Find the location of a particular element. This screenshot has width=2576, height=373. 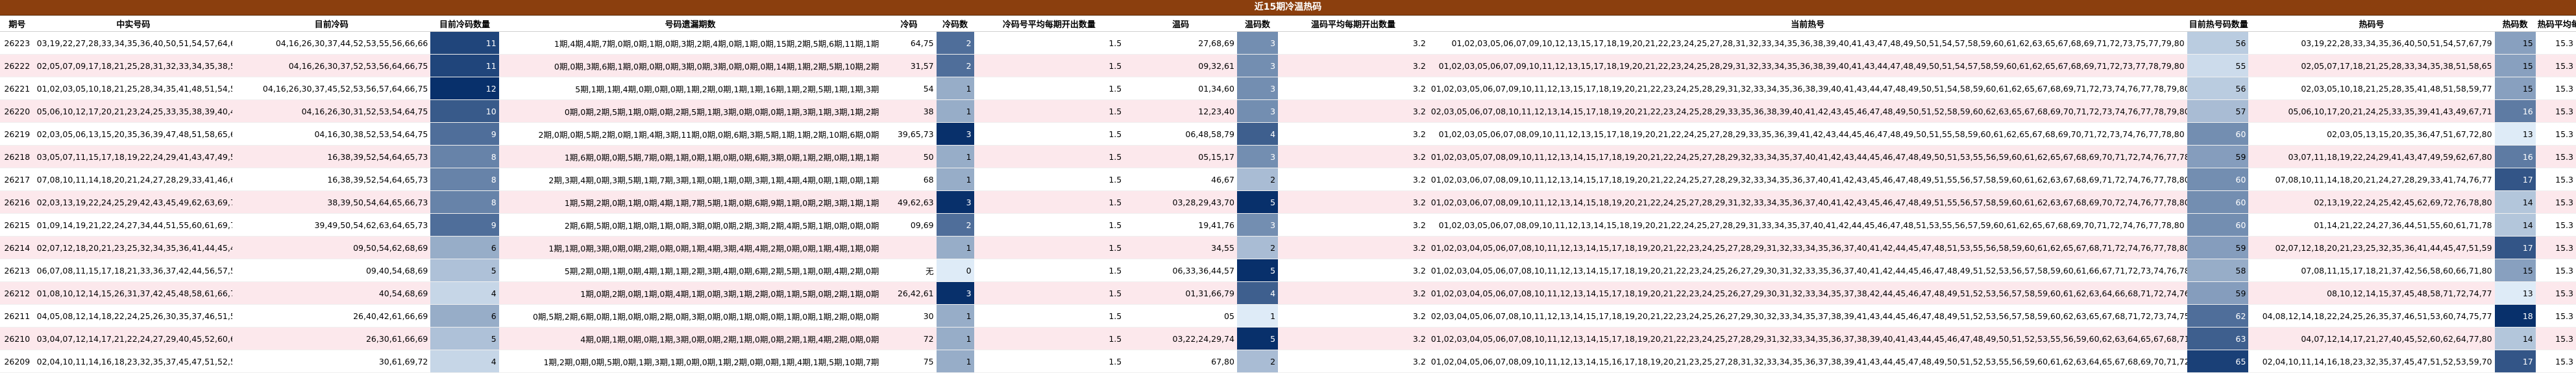

col-period-cell: 26223 is located at coordinates (17, 43).